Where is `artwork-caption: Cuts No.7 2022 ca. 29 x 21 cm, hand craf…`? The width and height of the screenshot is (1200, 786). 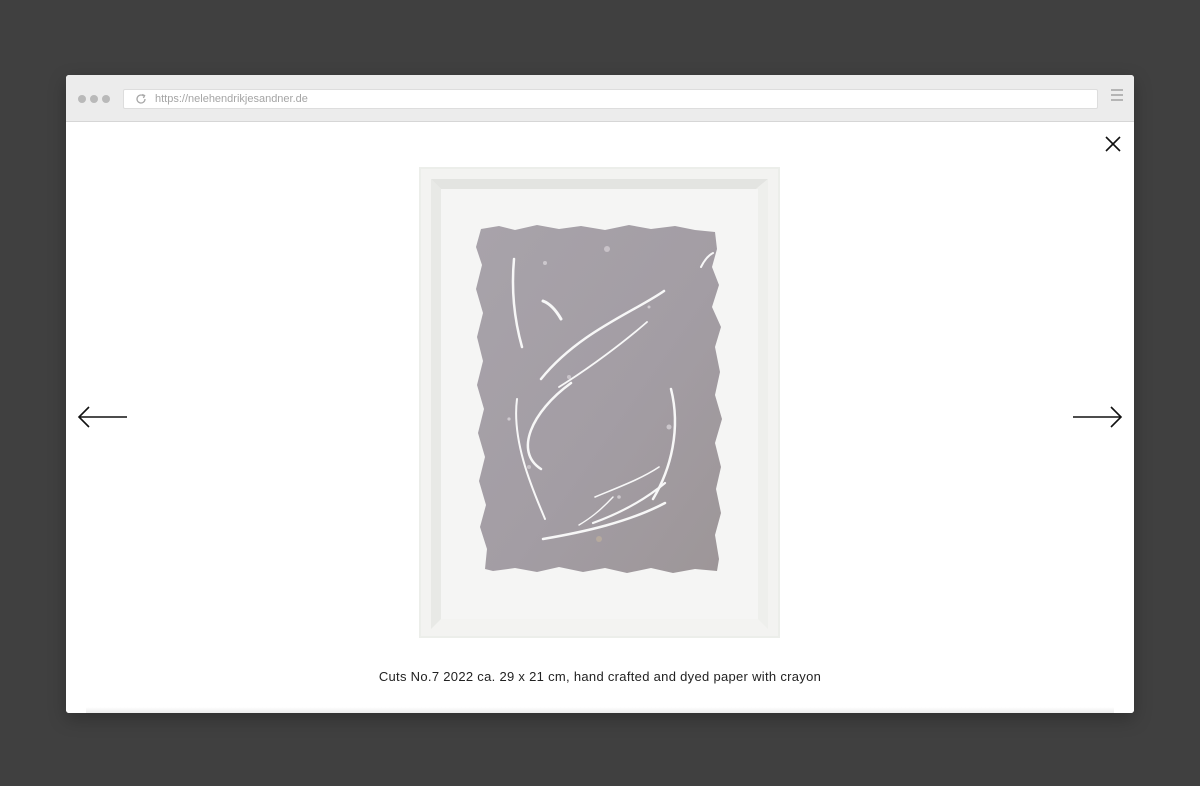 artwork-caption: Cuts No.7 2022 ca. 29 x 21 cm, hand craf… is located at coordinates (600, 676).